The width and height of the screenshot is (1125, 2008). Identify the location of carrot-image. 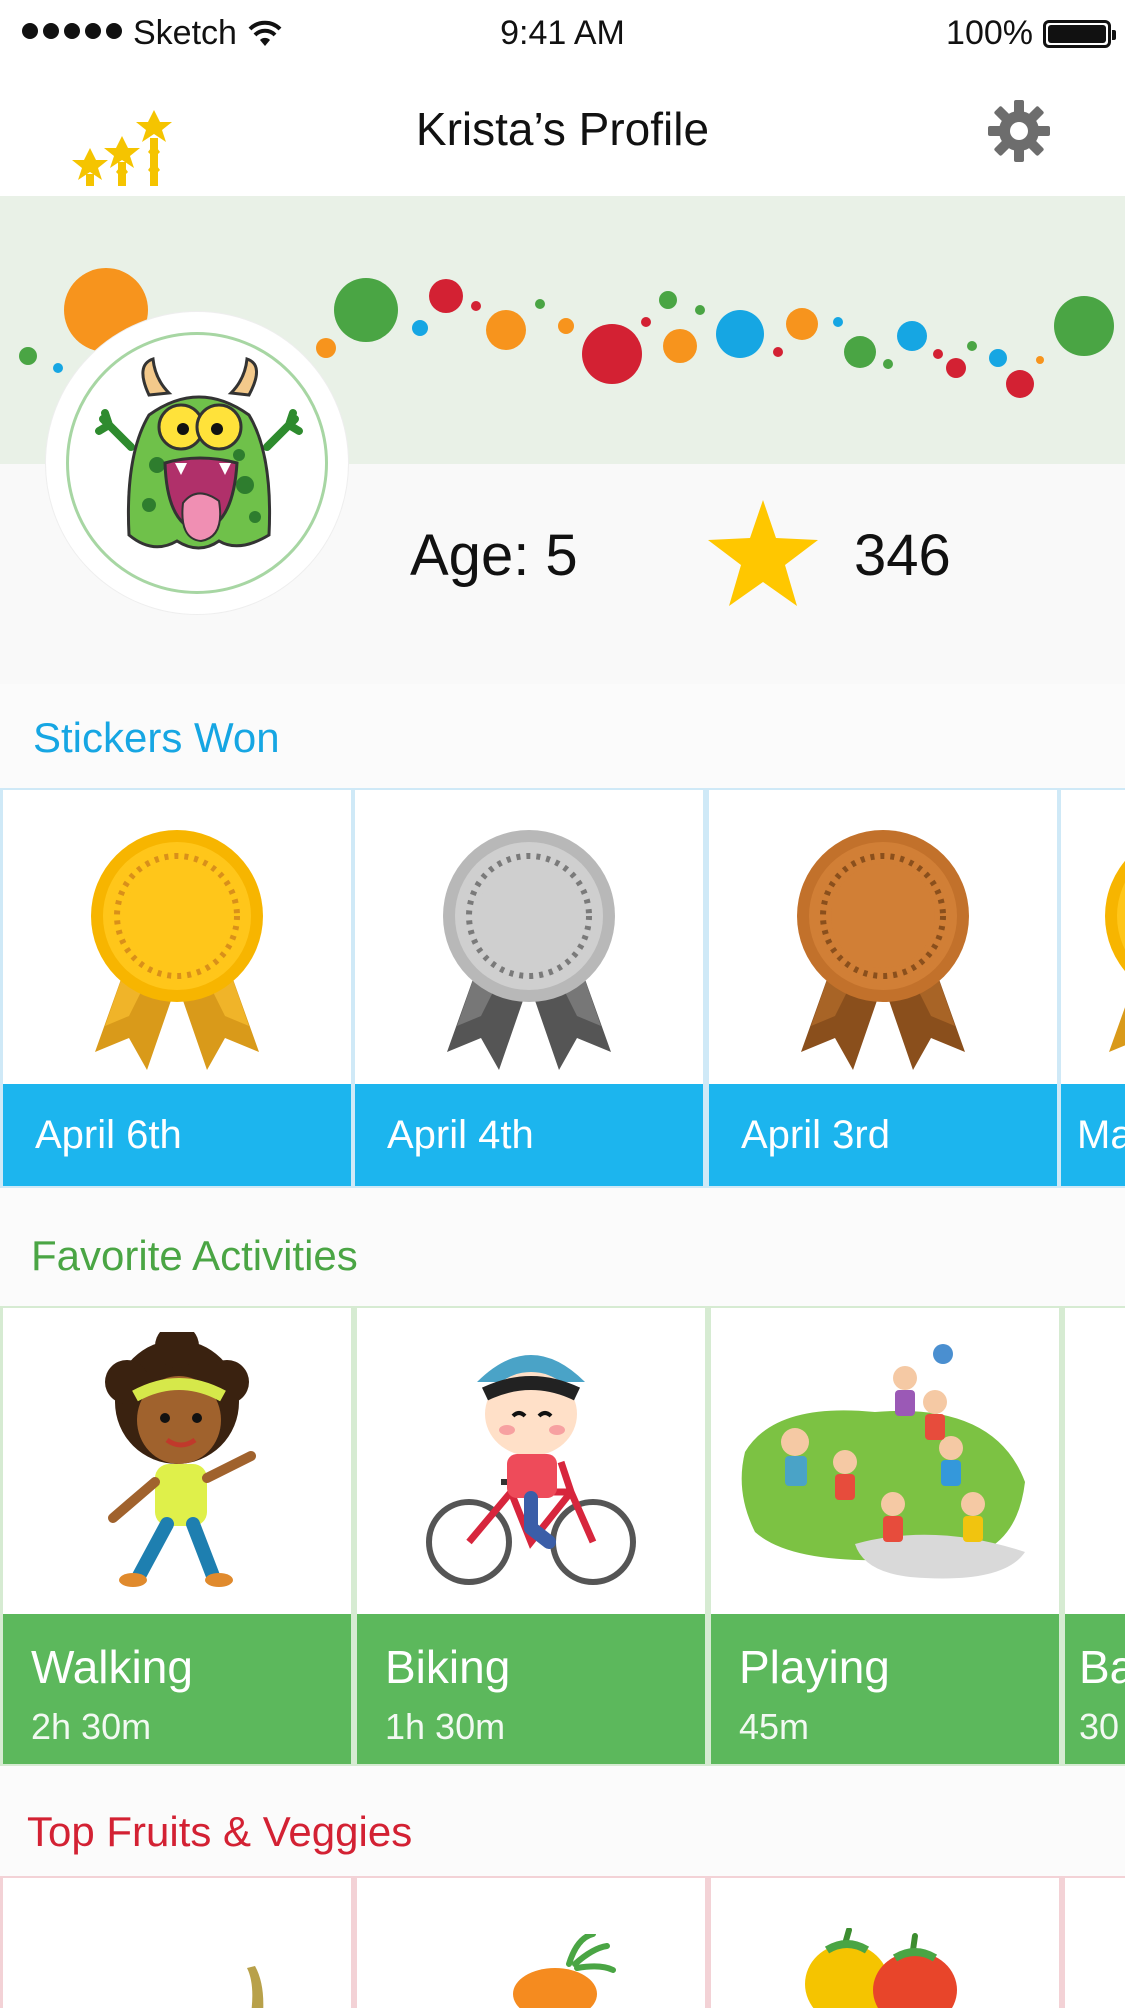
(564, 1971).